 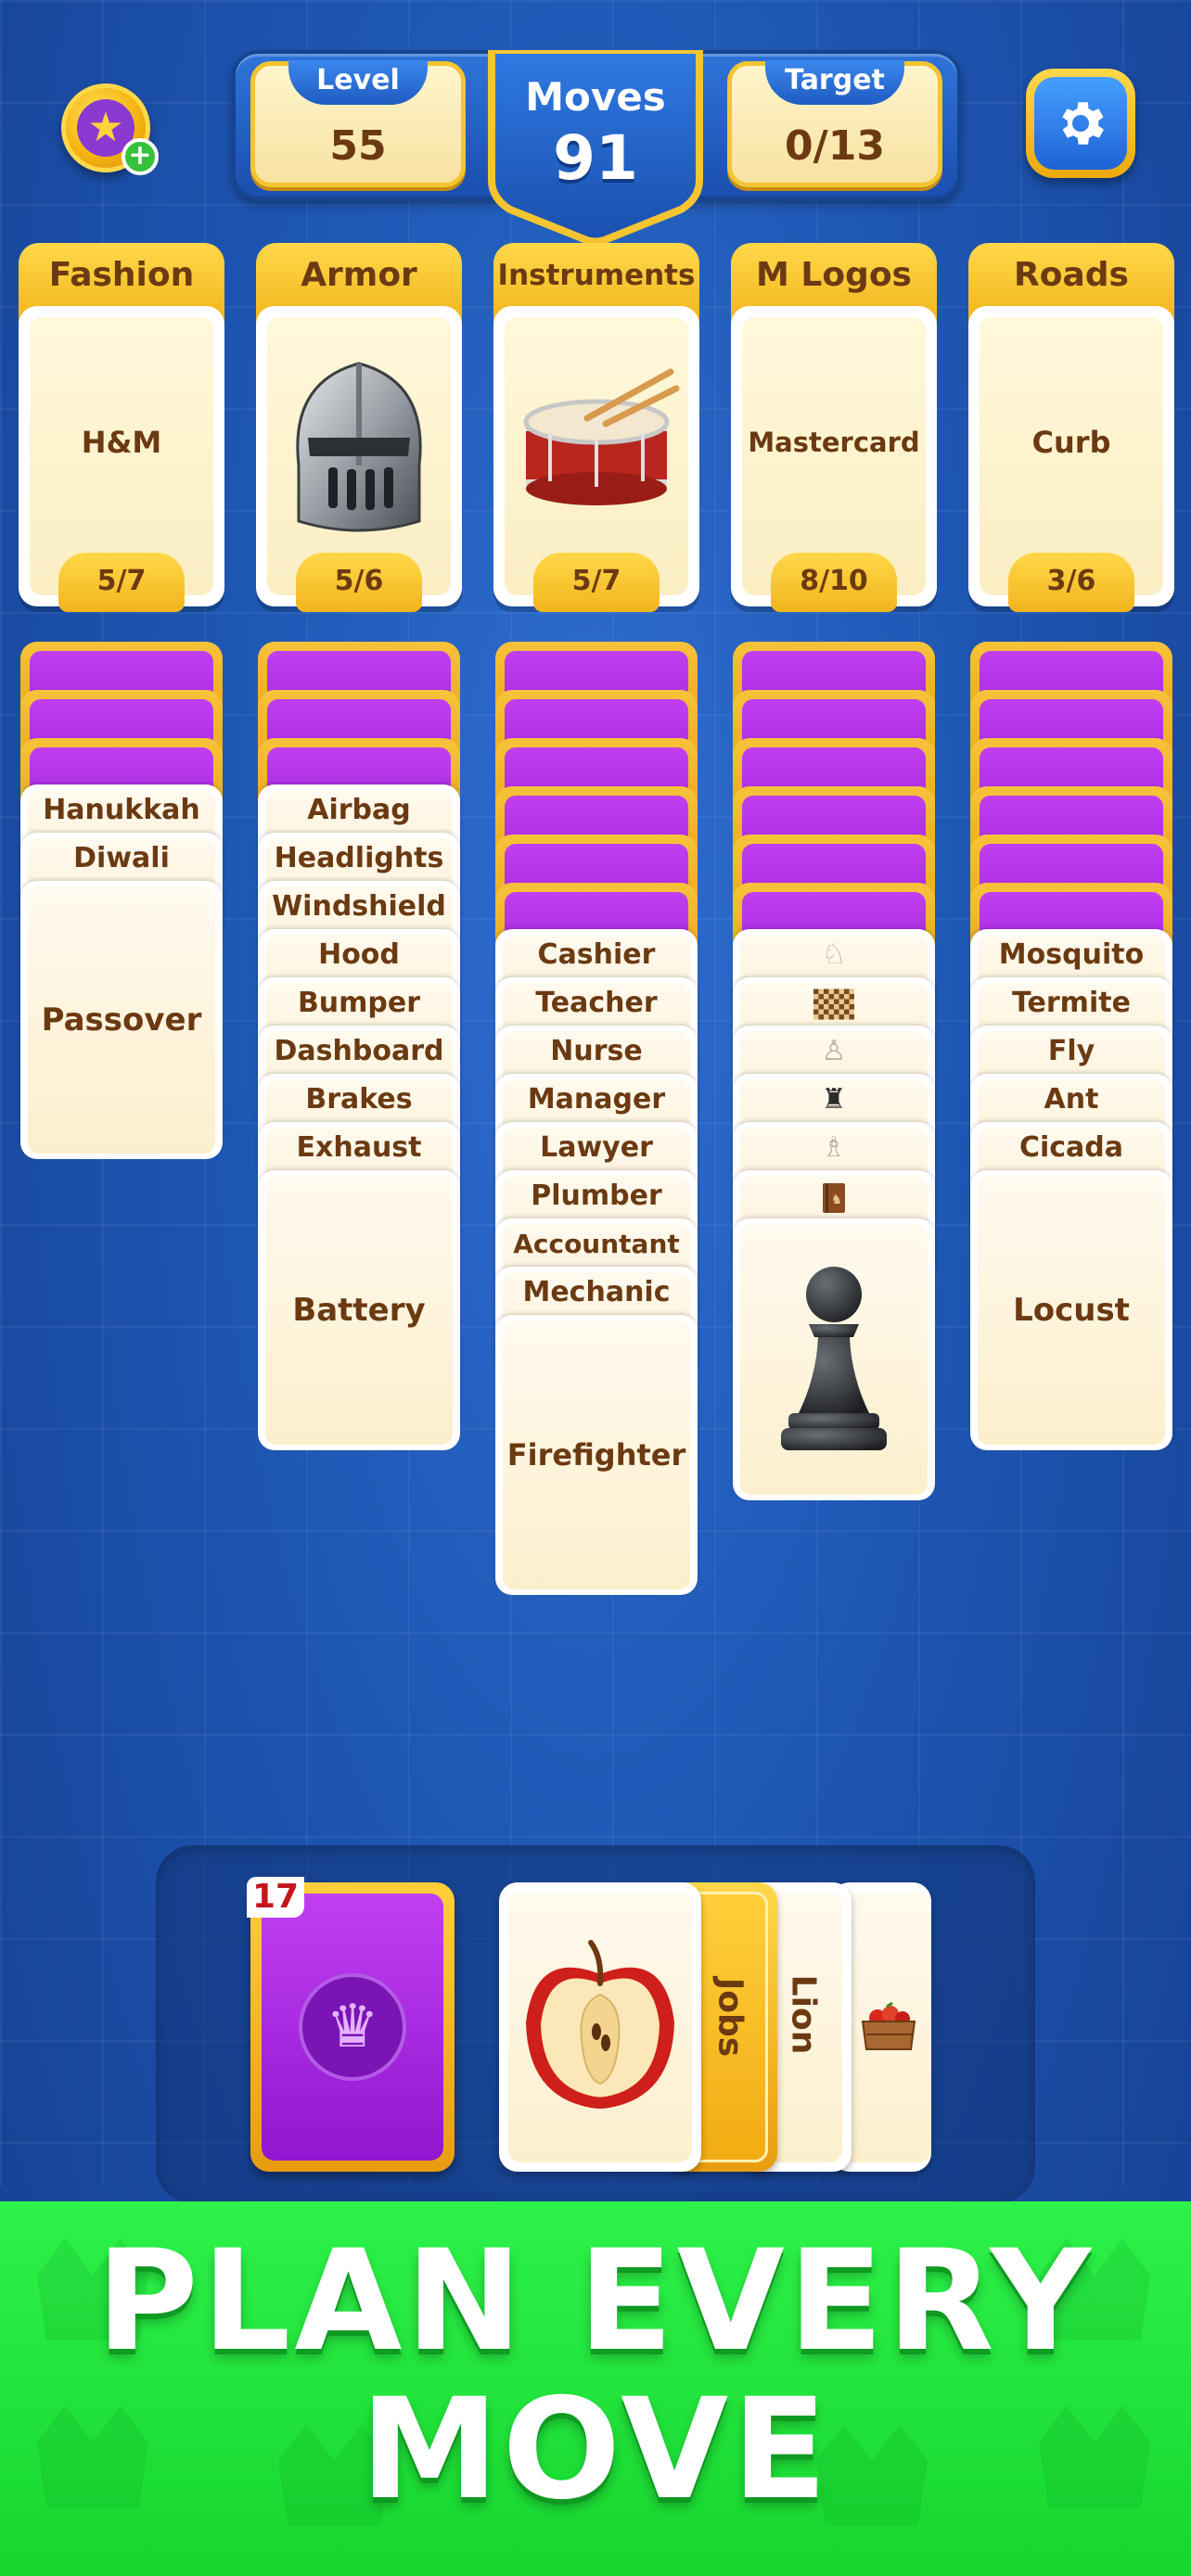 What do you see at coordinates (597, 1455) in the screenshot?
I see `word-card-top: Firefighter` at bounding box center [597, 1455].